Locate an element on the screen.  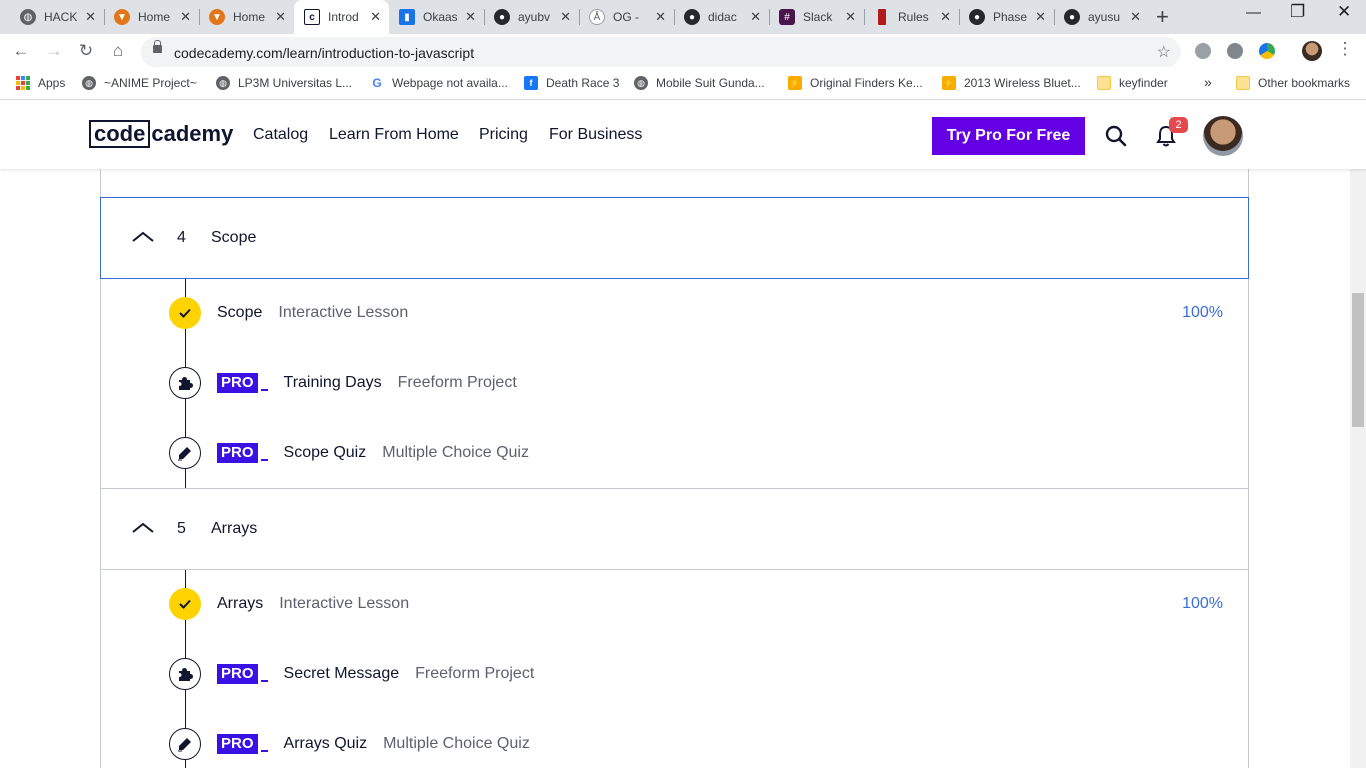
menu-kebab-icon: ⋮ is located at coordinates (1345, 49).